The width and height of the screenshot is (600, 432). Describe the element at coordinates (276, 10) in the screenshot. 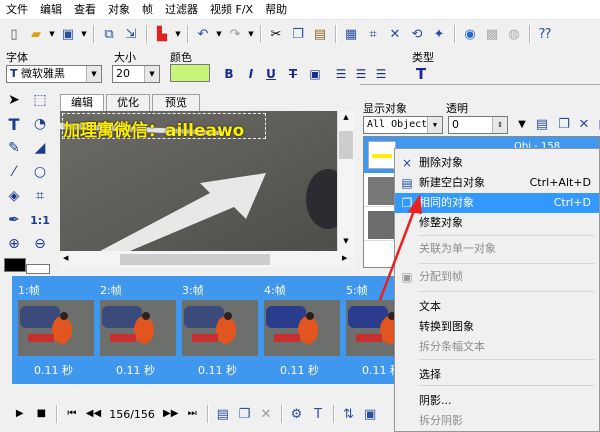

I see `menu-help: 帮助` at that location.